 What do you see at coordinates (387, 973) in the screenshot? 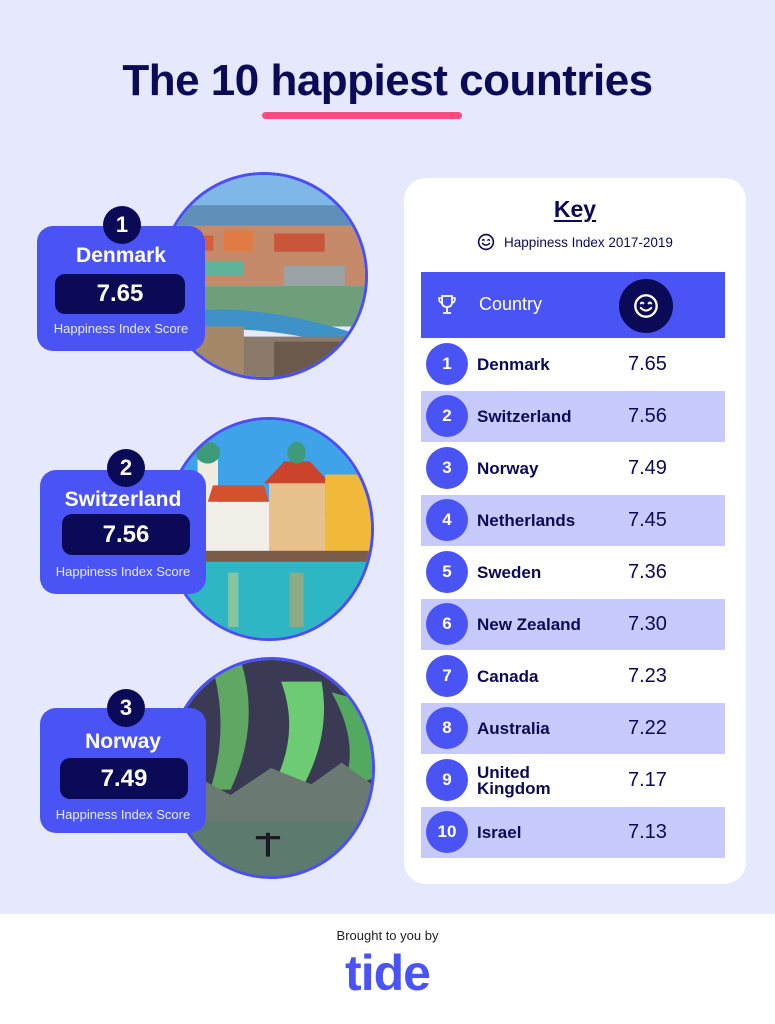
I see `tide-logo: tide` at bounding box center [387, 973].